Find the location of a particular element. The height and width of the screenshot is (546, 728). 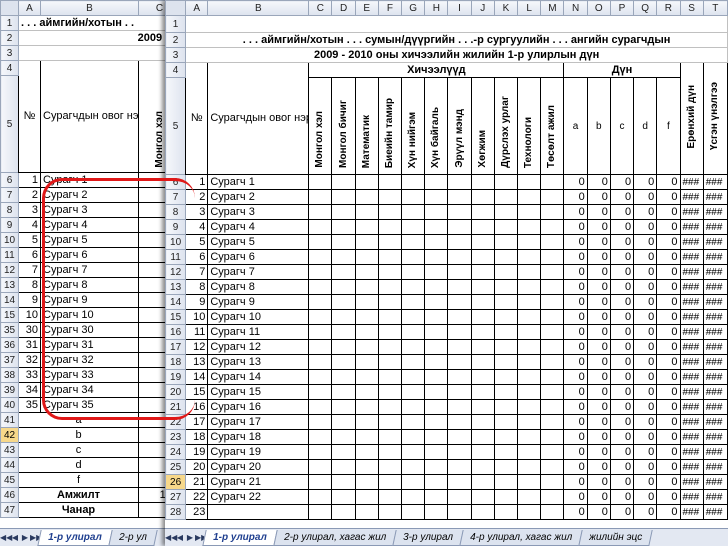

row-header: 14 is located at coordinates (176, 302).